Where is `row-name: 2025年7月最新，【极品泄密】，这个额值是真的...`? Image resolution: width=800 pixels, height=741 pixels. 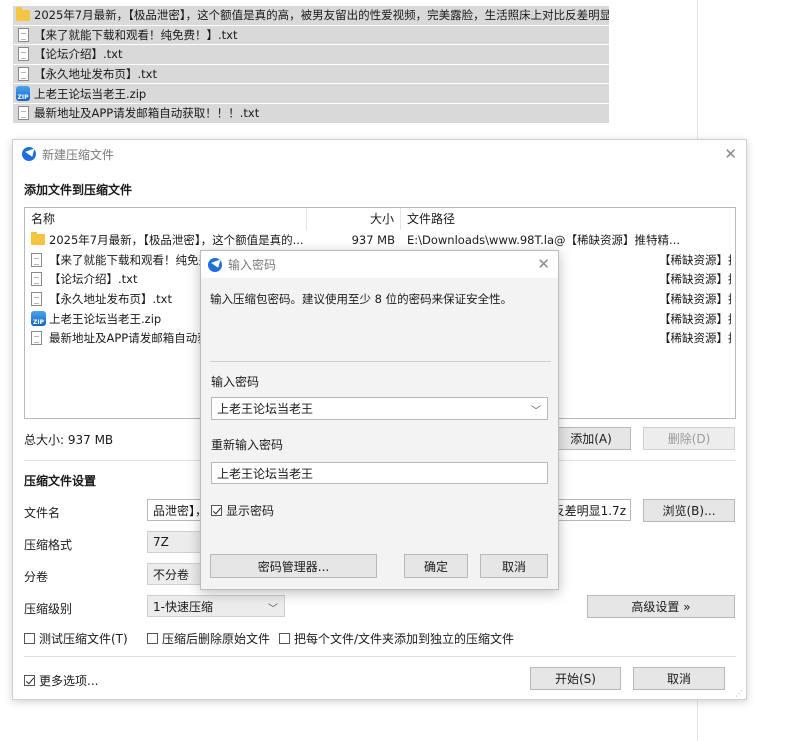
row-name: 2025年7月最新，【极品泄密】，这个额值是真的... is located at coordinates (176, 239).